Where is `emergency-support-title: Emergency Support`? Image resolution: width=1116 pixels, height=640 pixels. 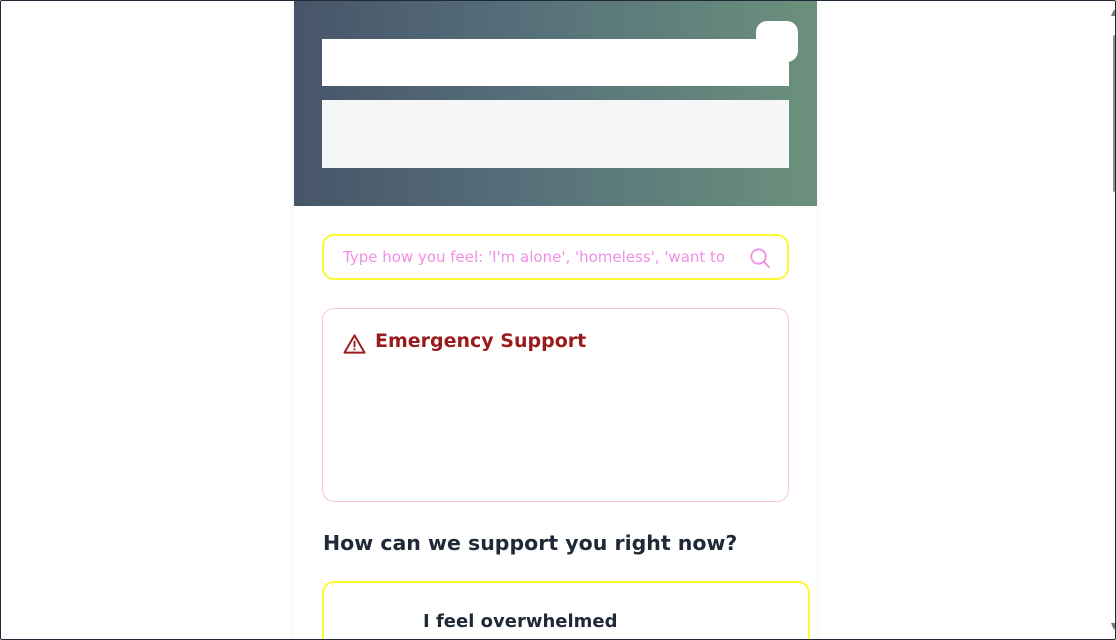
emergency-support-title: Emergency Support is located at coordinates (481, 341).